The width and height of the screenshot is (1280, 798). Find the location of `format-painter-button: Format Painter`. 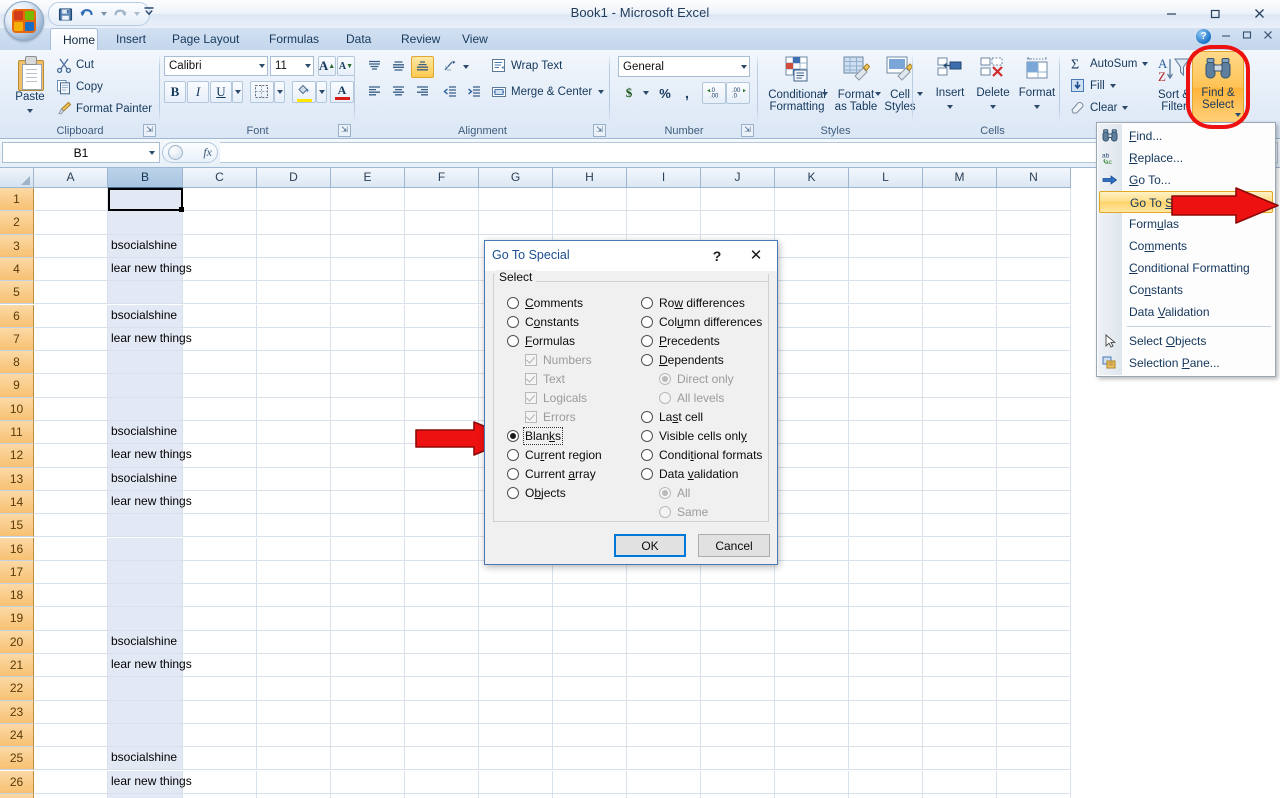

format-painter-button: Format Painter is located at coordinates (104, 109).